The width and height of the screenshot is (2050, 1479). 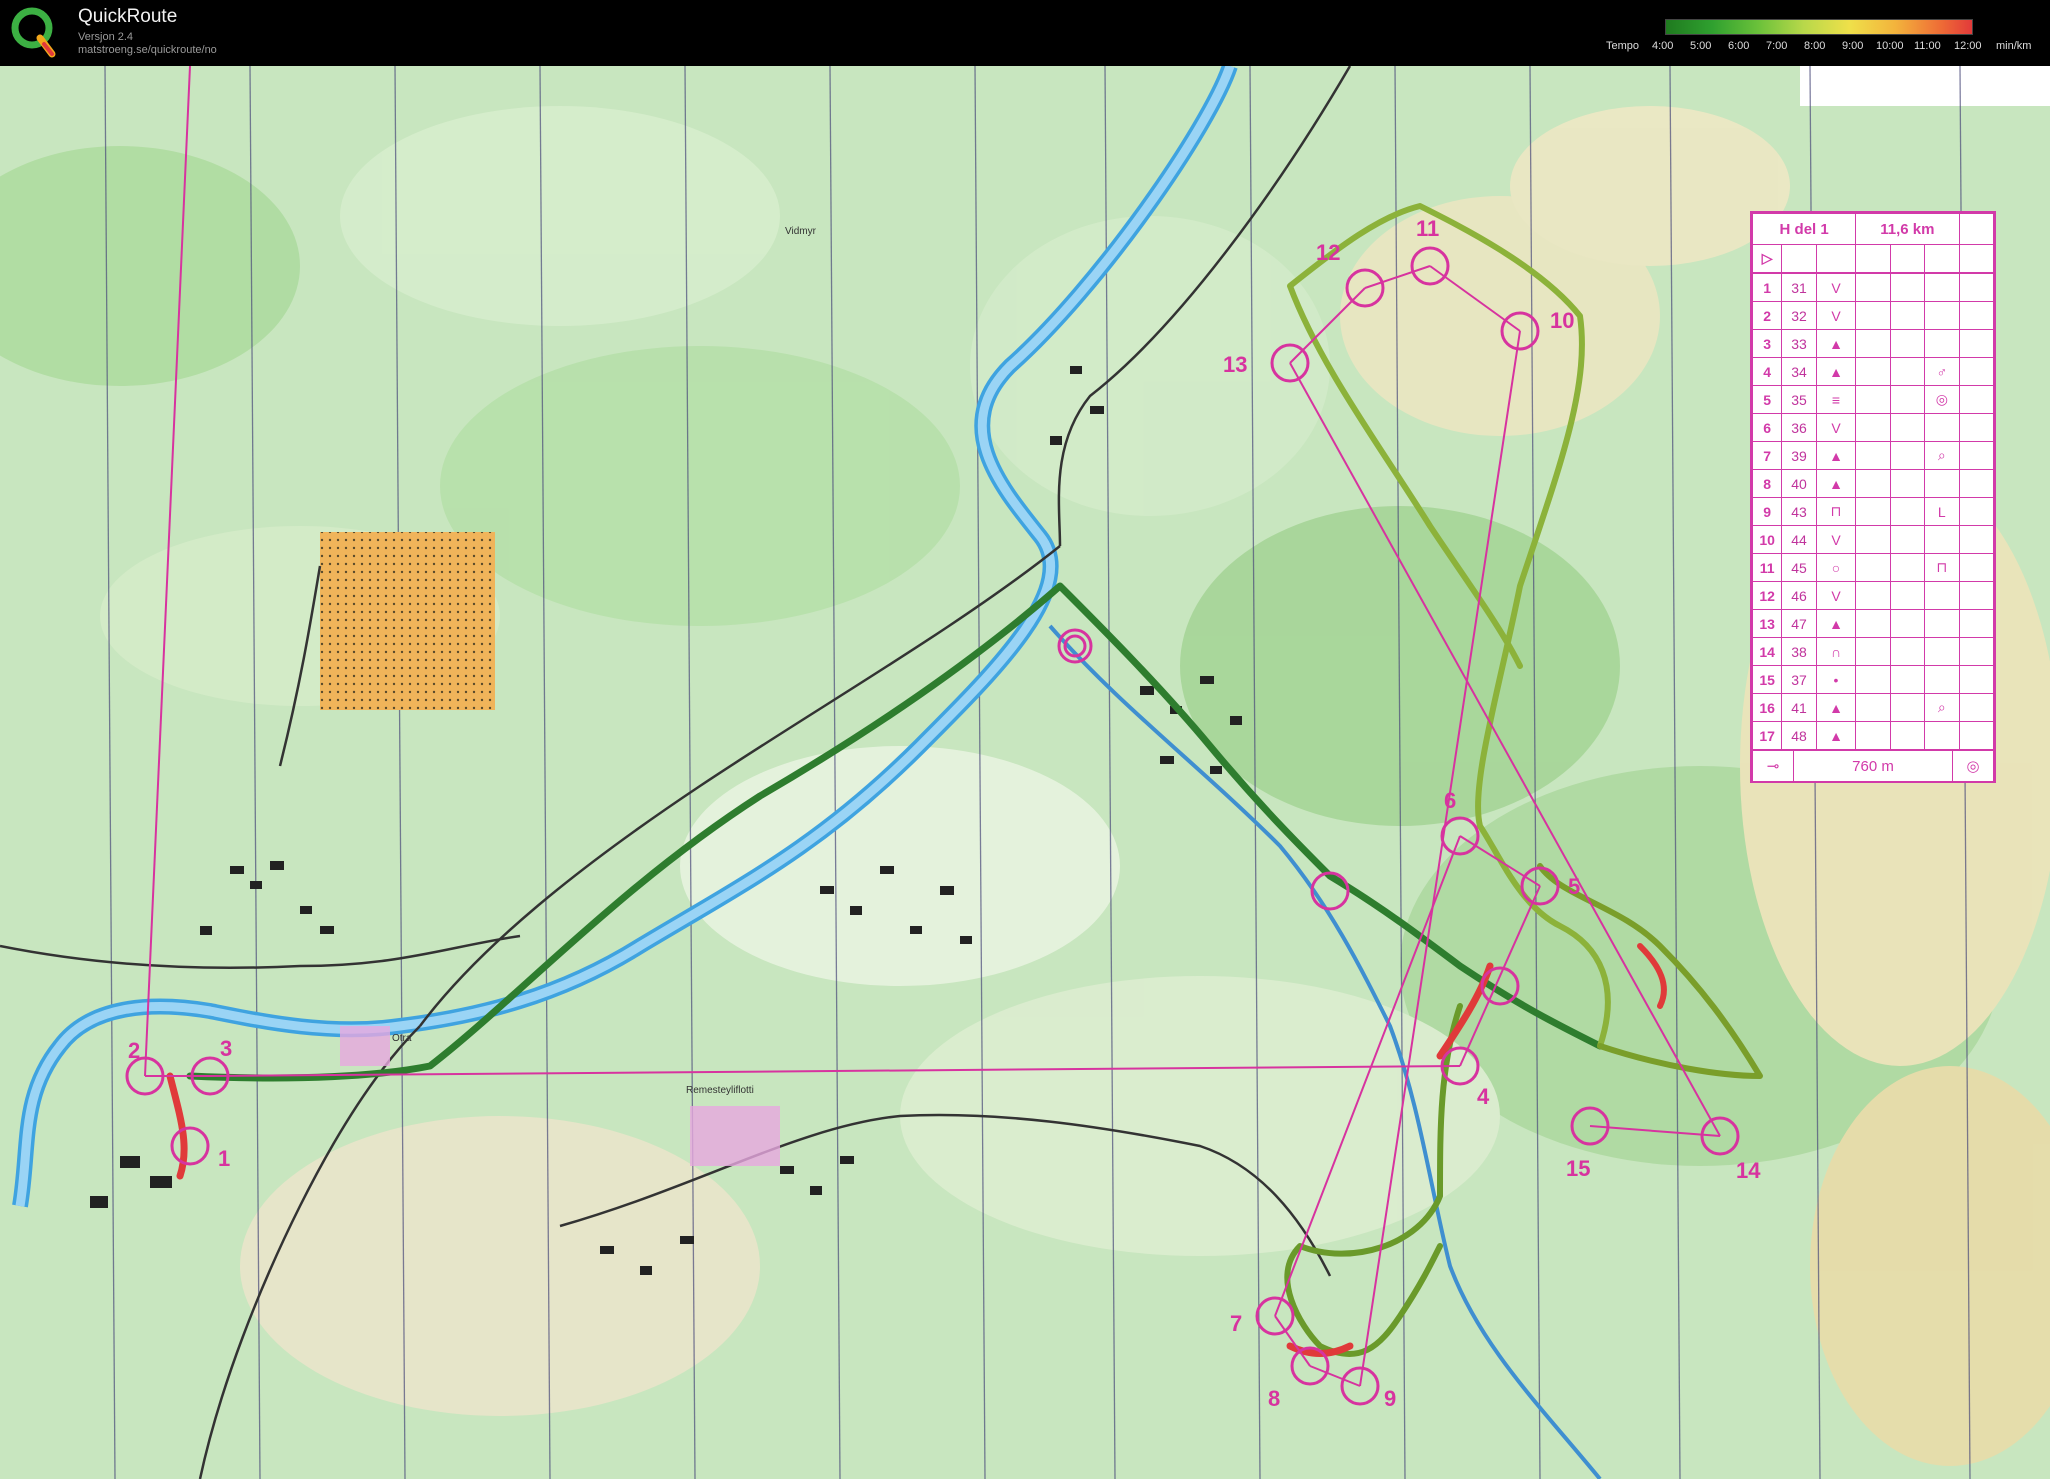 What do you see at coordinates (1562, 320) in the screenshot?
I see `control-10-label: 10` at bounding box center [1562, 320].